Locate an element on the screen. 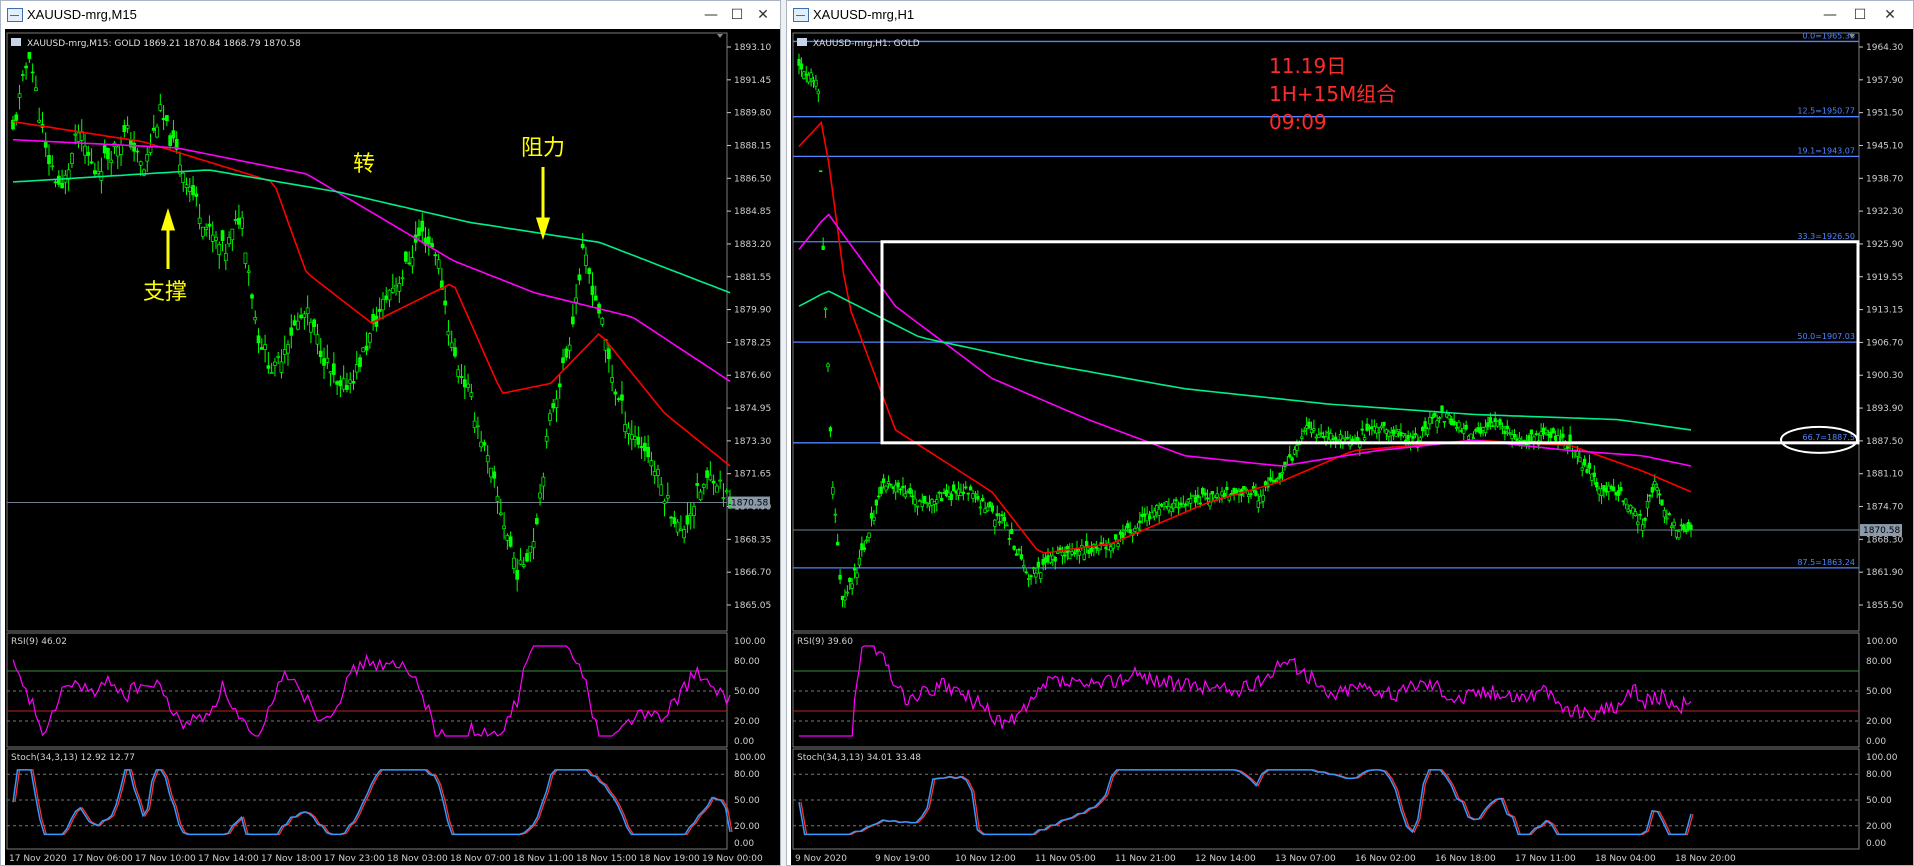 This screenshot has width=1914, height=866. rsi-tick-label: 0.00 is located at coordinates (744, 742).